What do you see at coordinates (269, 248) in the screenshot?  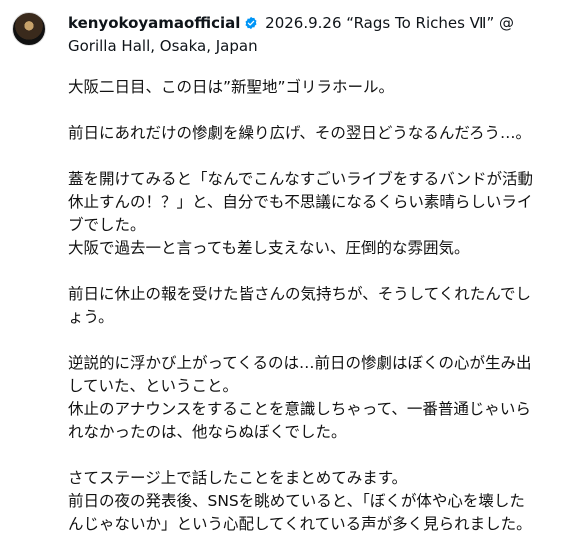 I see `caption-line: 大阪で過去一と言っても差し支えない、圧倒的な雰囲気。` at bounding box center [269, 248].